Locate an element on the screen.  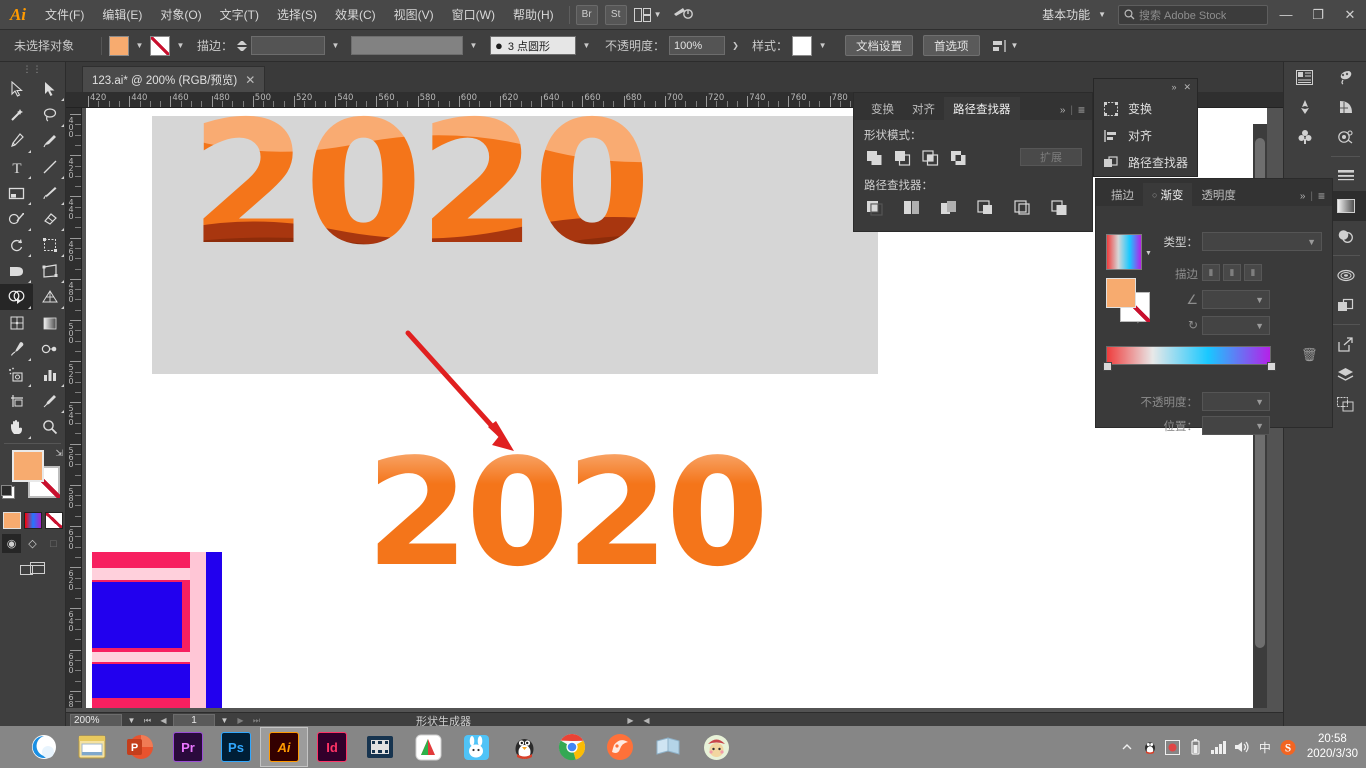
curvature-tool is located at coordinates (49, 141).